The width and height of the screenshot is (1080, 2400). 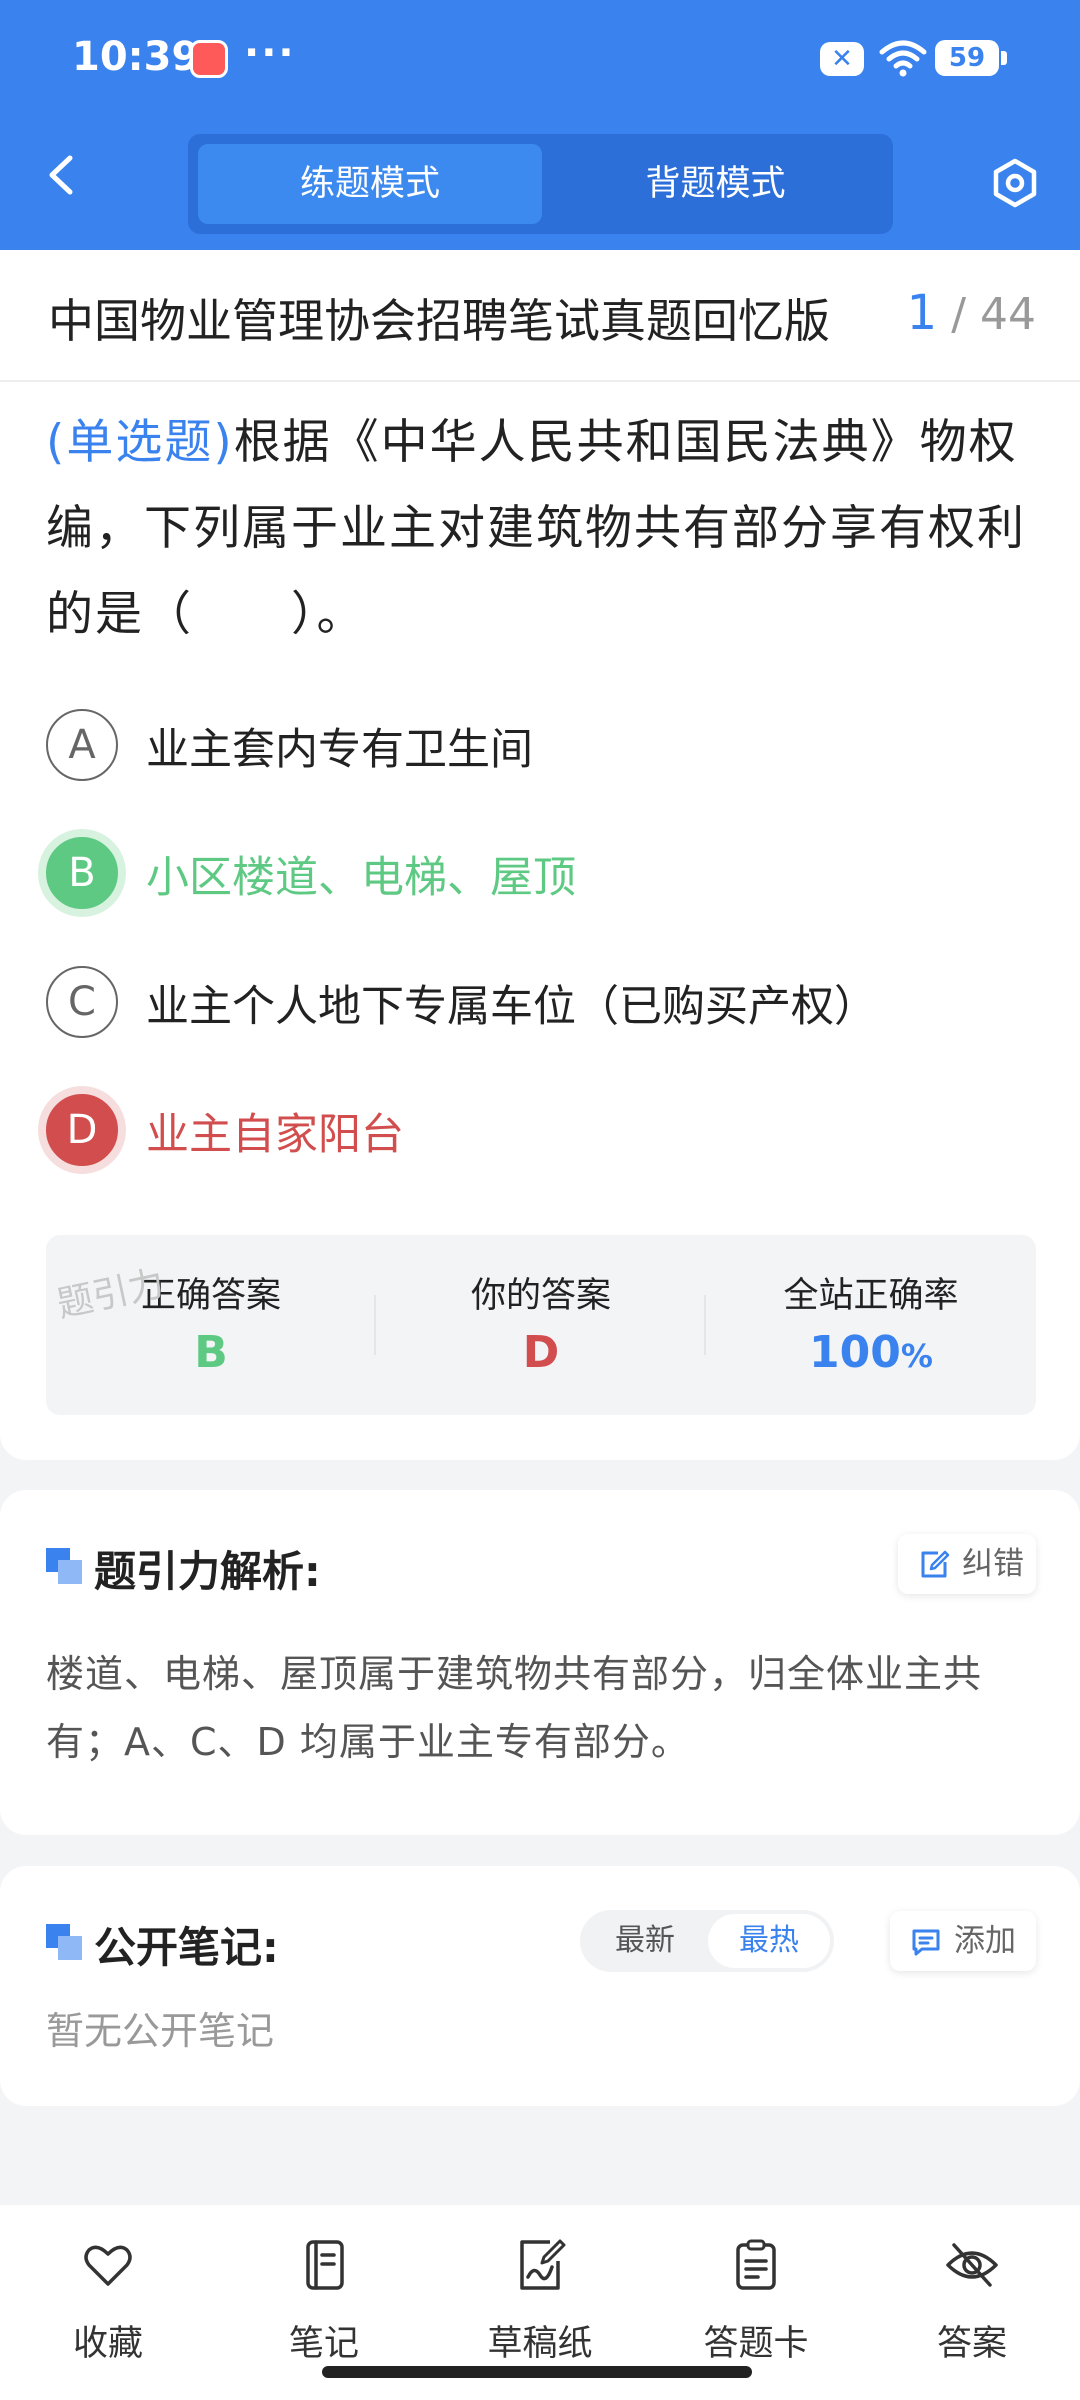 I want to click on mode-toggle: 练题模式 背题模式, so click(x=540, y=184).